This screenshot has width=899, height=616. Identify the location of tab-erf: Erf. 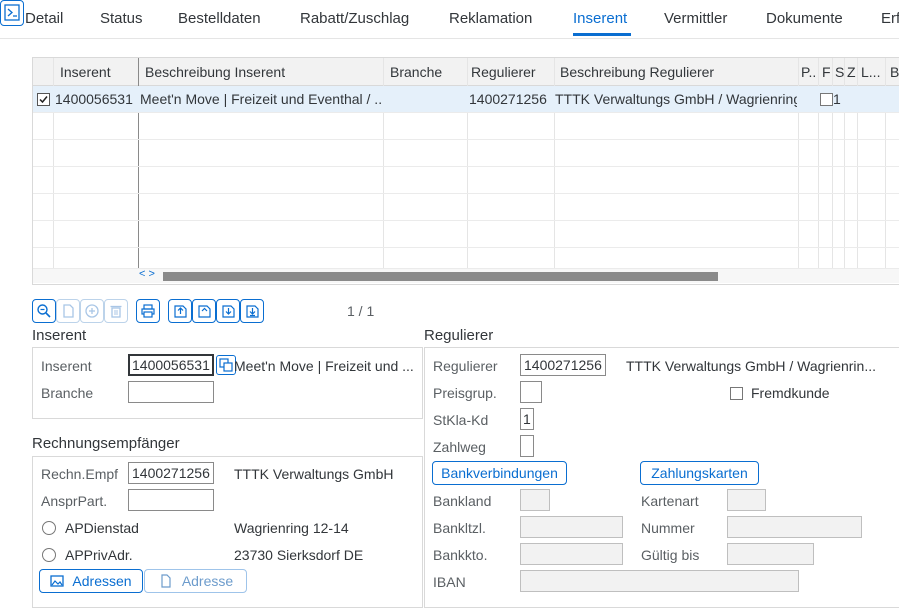
(890, 18).